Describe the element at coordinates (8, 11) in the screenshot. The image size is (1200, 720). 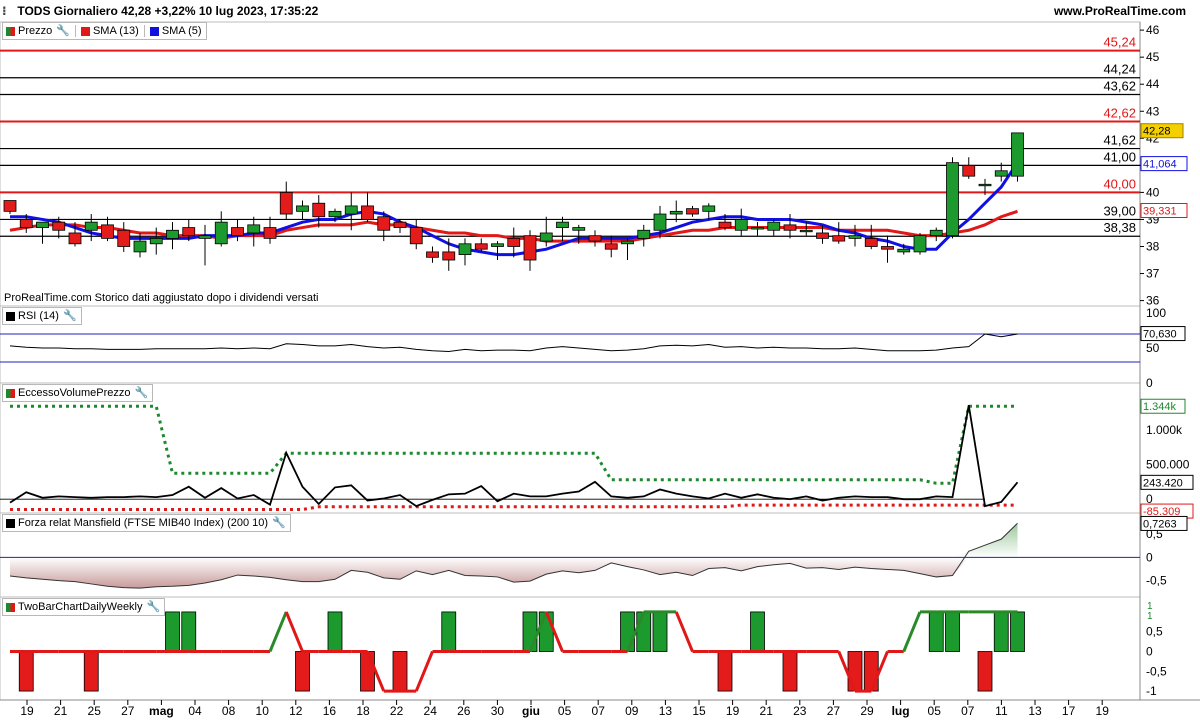
I see `menu-icon: ⁝` at that location.